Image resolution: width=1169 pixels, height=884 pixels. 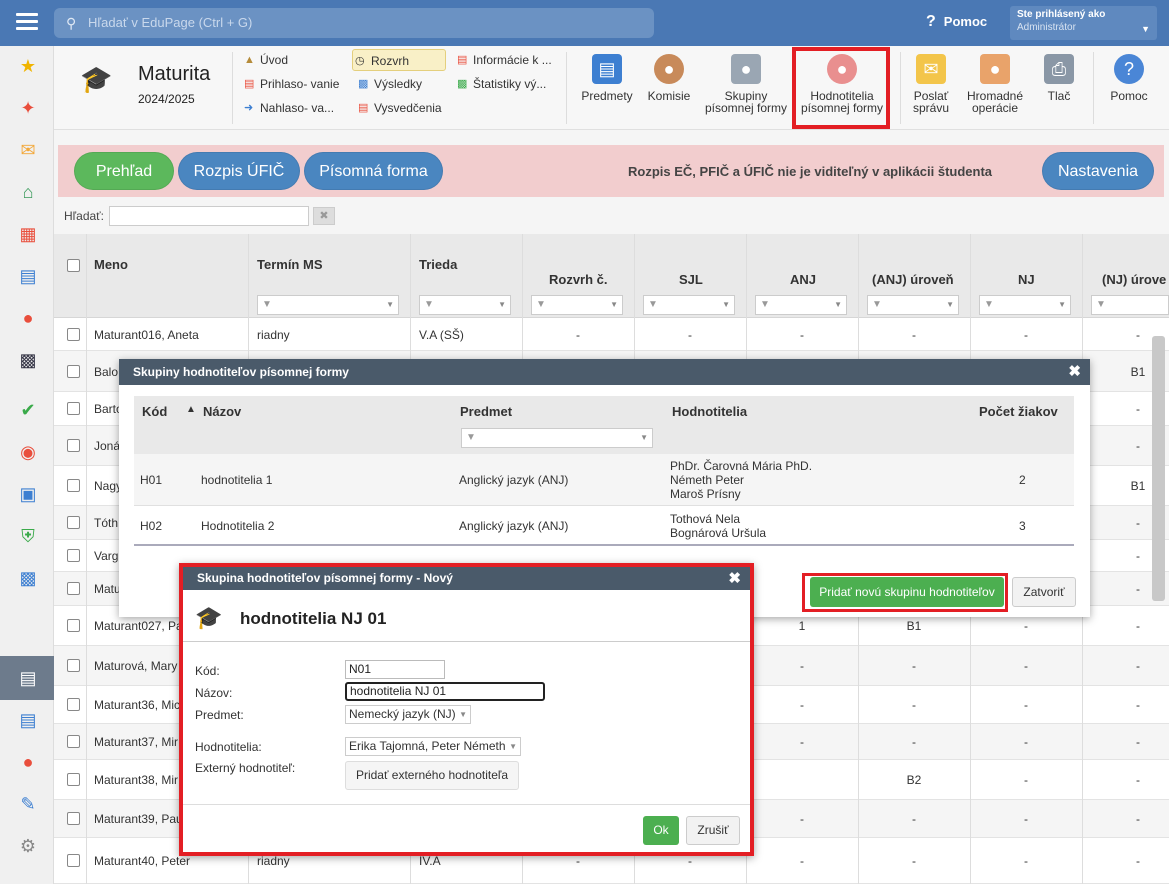 I want to click on user-icon: ●, so click(x=28, y=318).